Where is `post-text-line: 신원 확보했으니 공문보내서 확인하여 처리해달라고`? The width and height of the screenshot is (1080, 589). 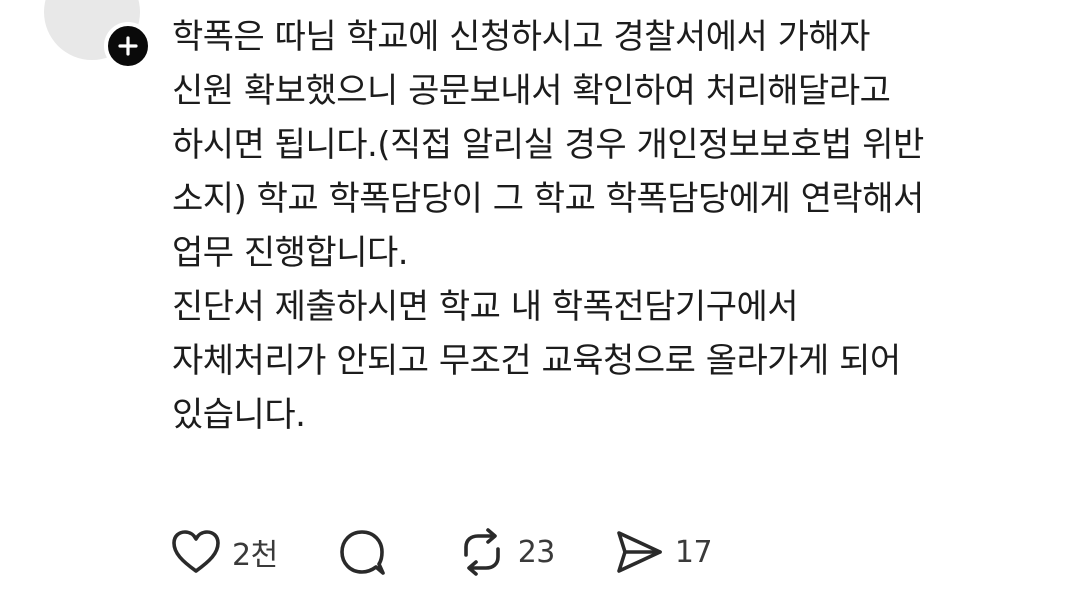
post-text-line: 신원 확보했으니 공문보내서 확인하여 처리해달라고 is located at coordinates (531, 91).